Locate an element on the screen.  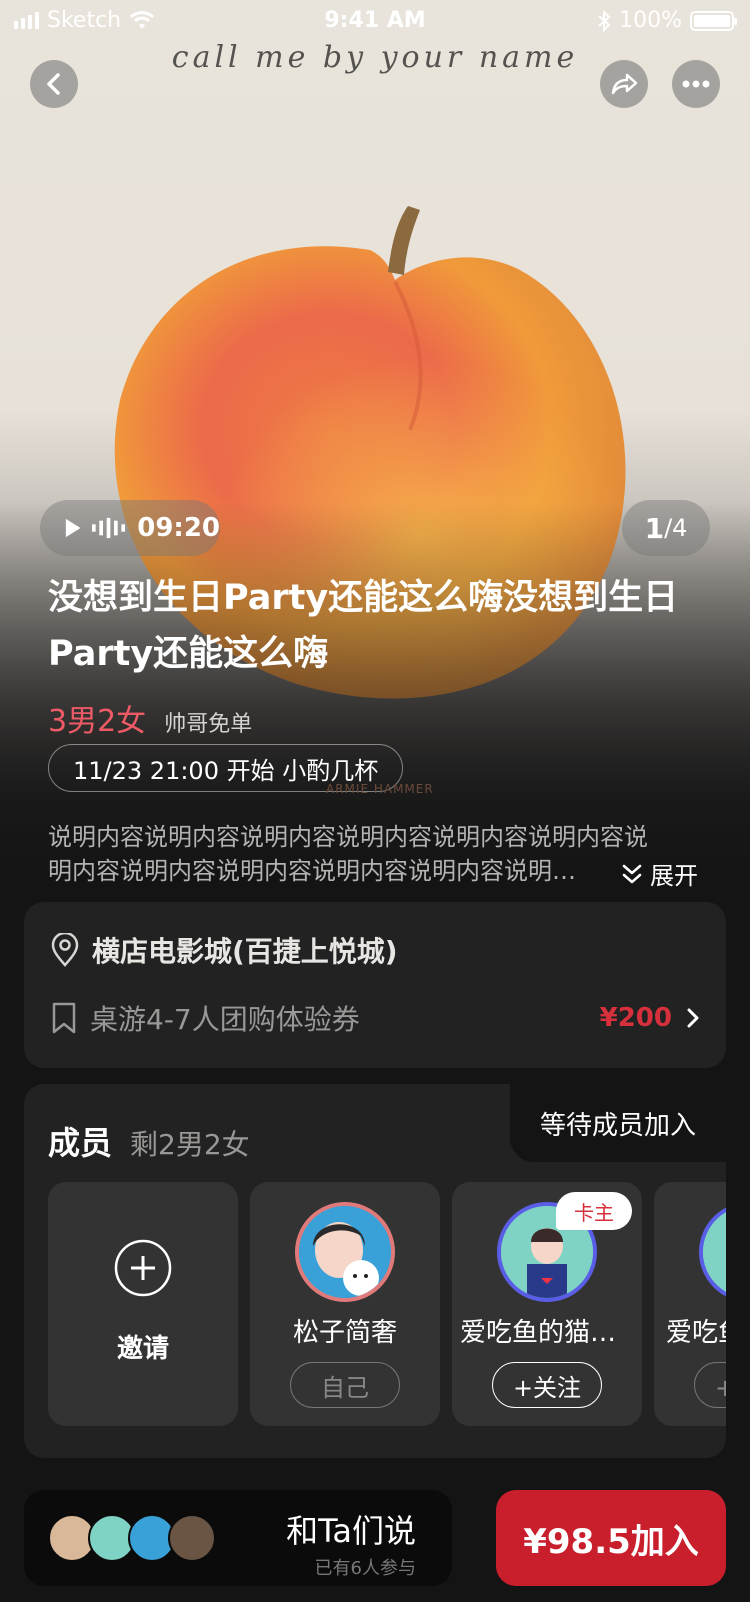
gender-row: 3男2女 帅哥免单 is located at coordinates (150, 718).